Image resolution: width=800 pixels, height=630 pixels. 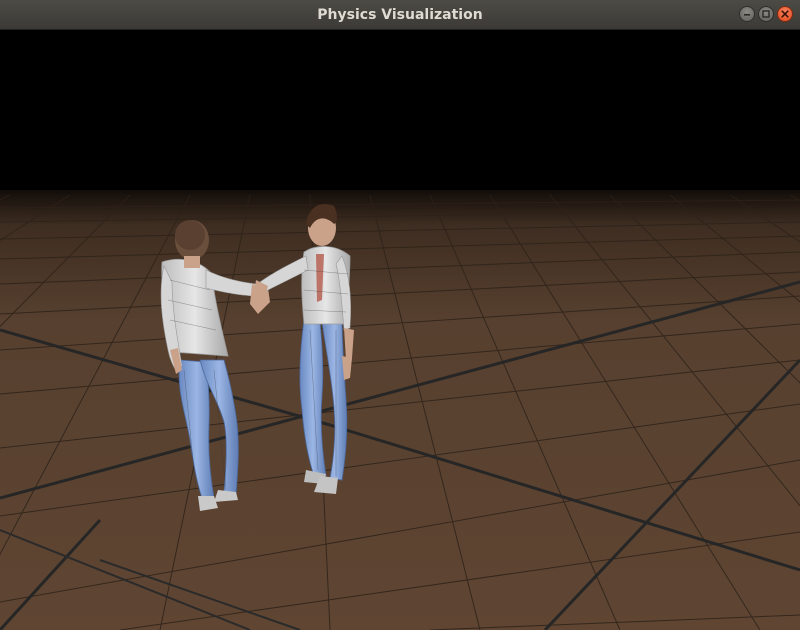 I want to click on window-title: Physics Visualization, so click(x=400, y=15).